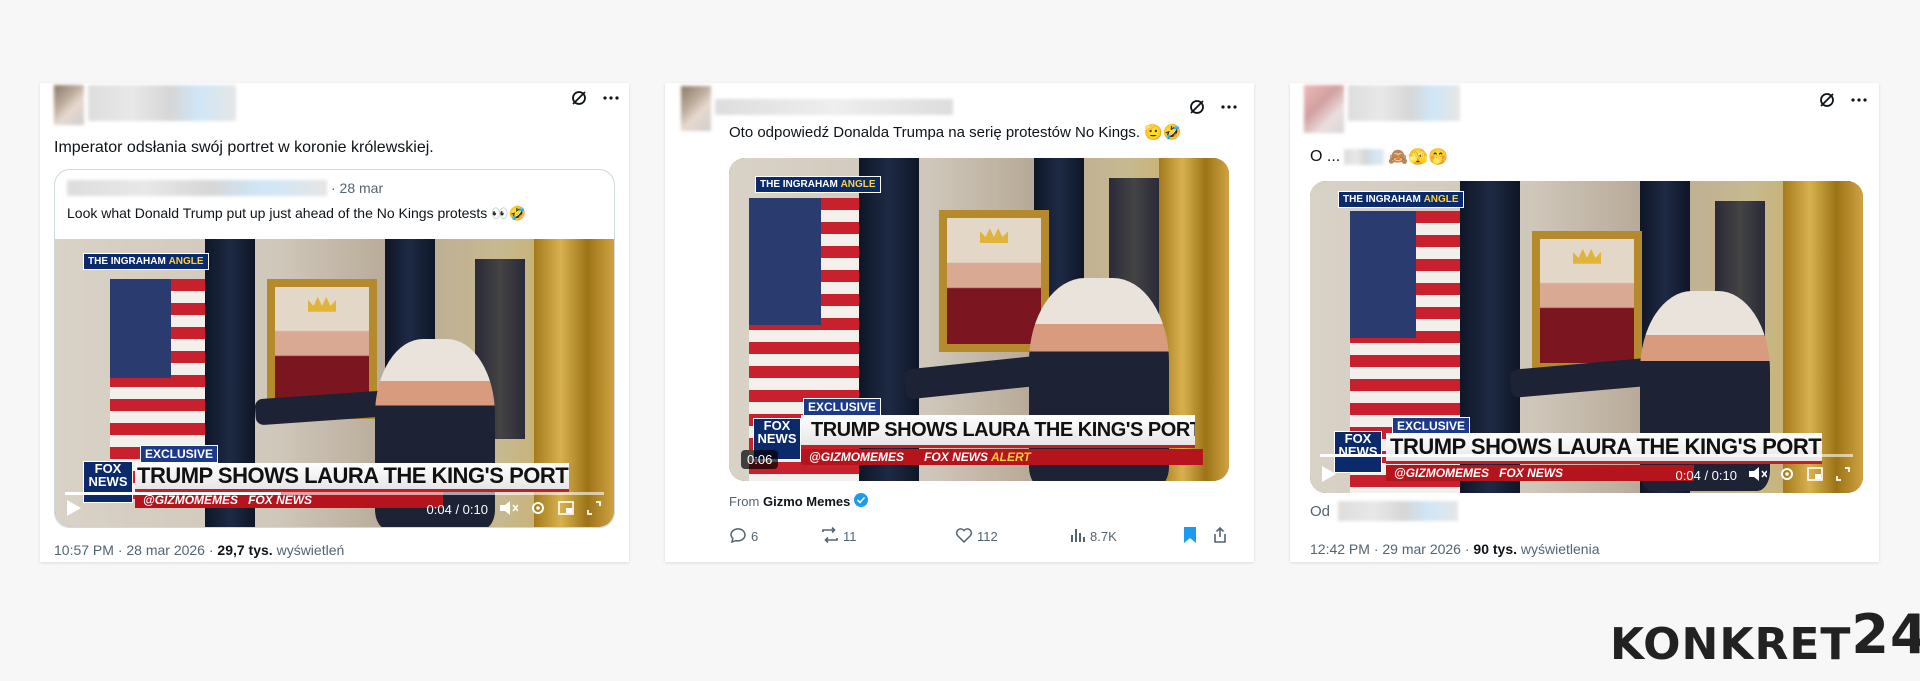  I want to click on analytics-icon, so click(1078, 536).